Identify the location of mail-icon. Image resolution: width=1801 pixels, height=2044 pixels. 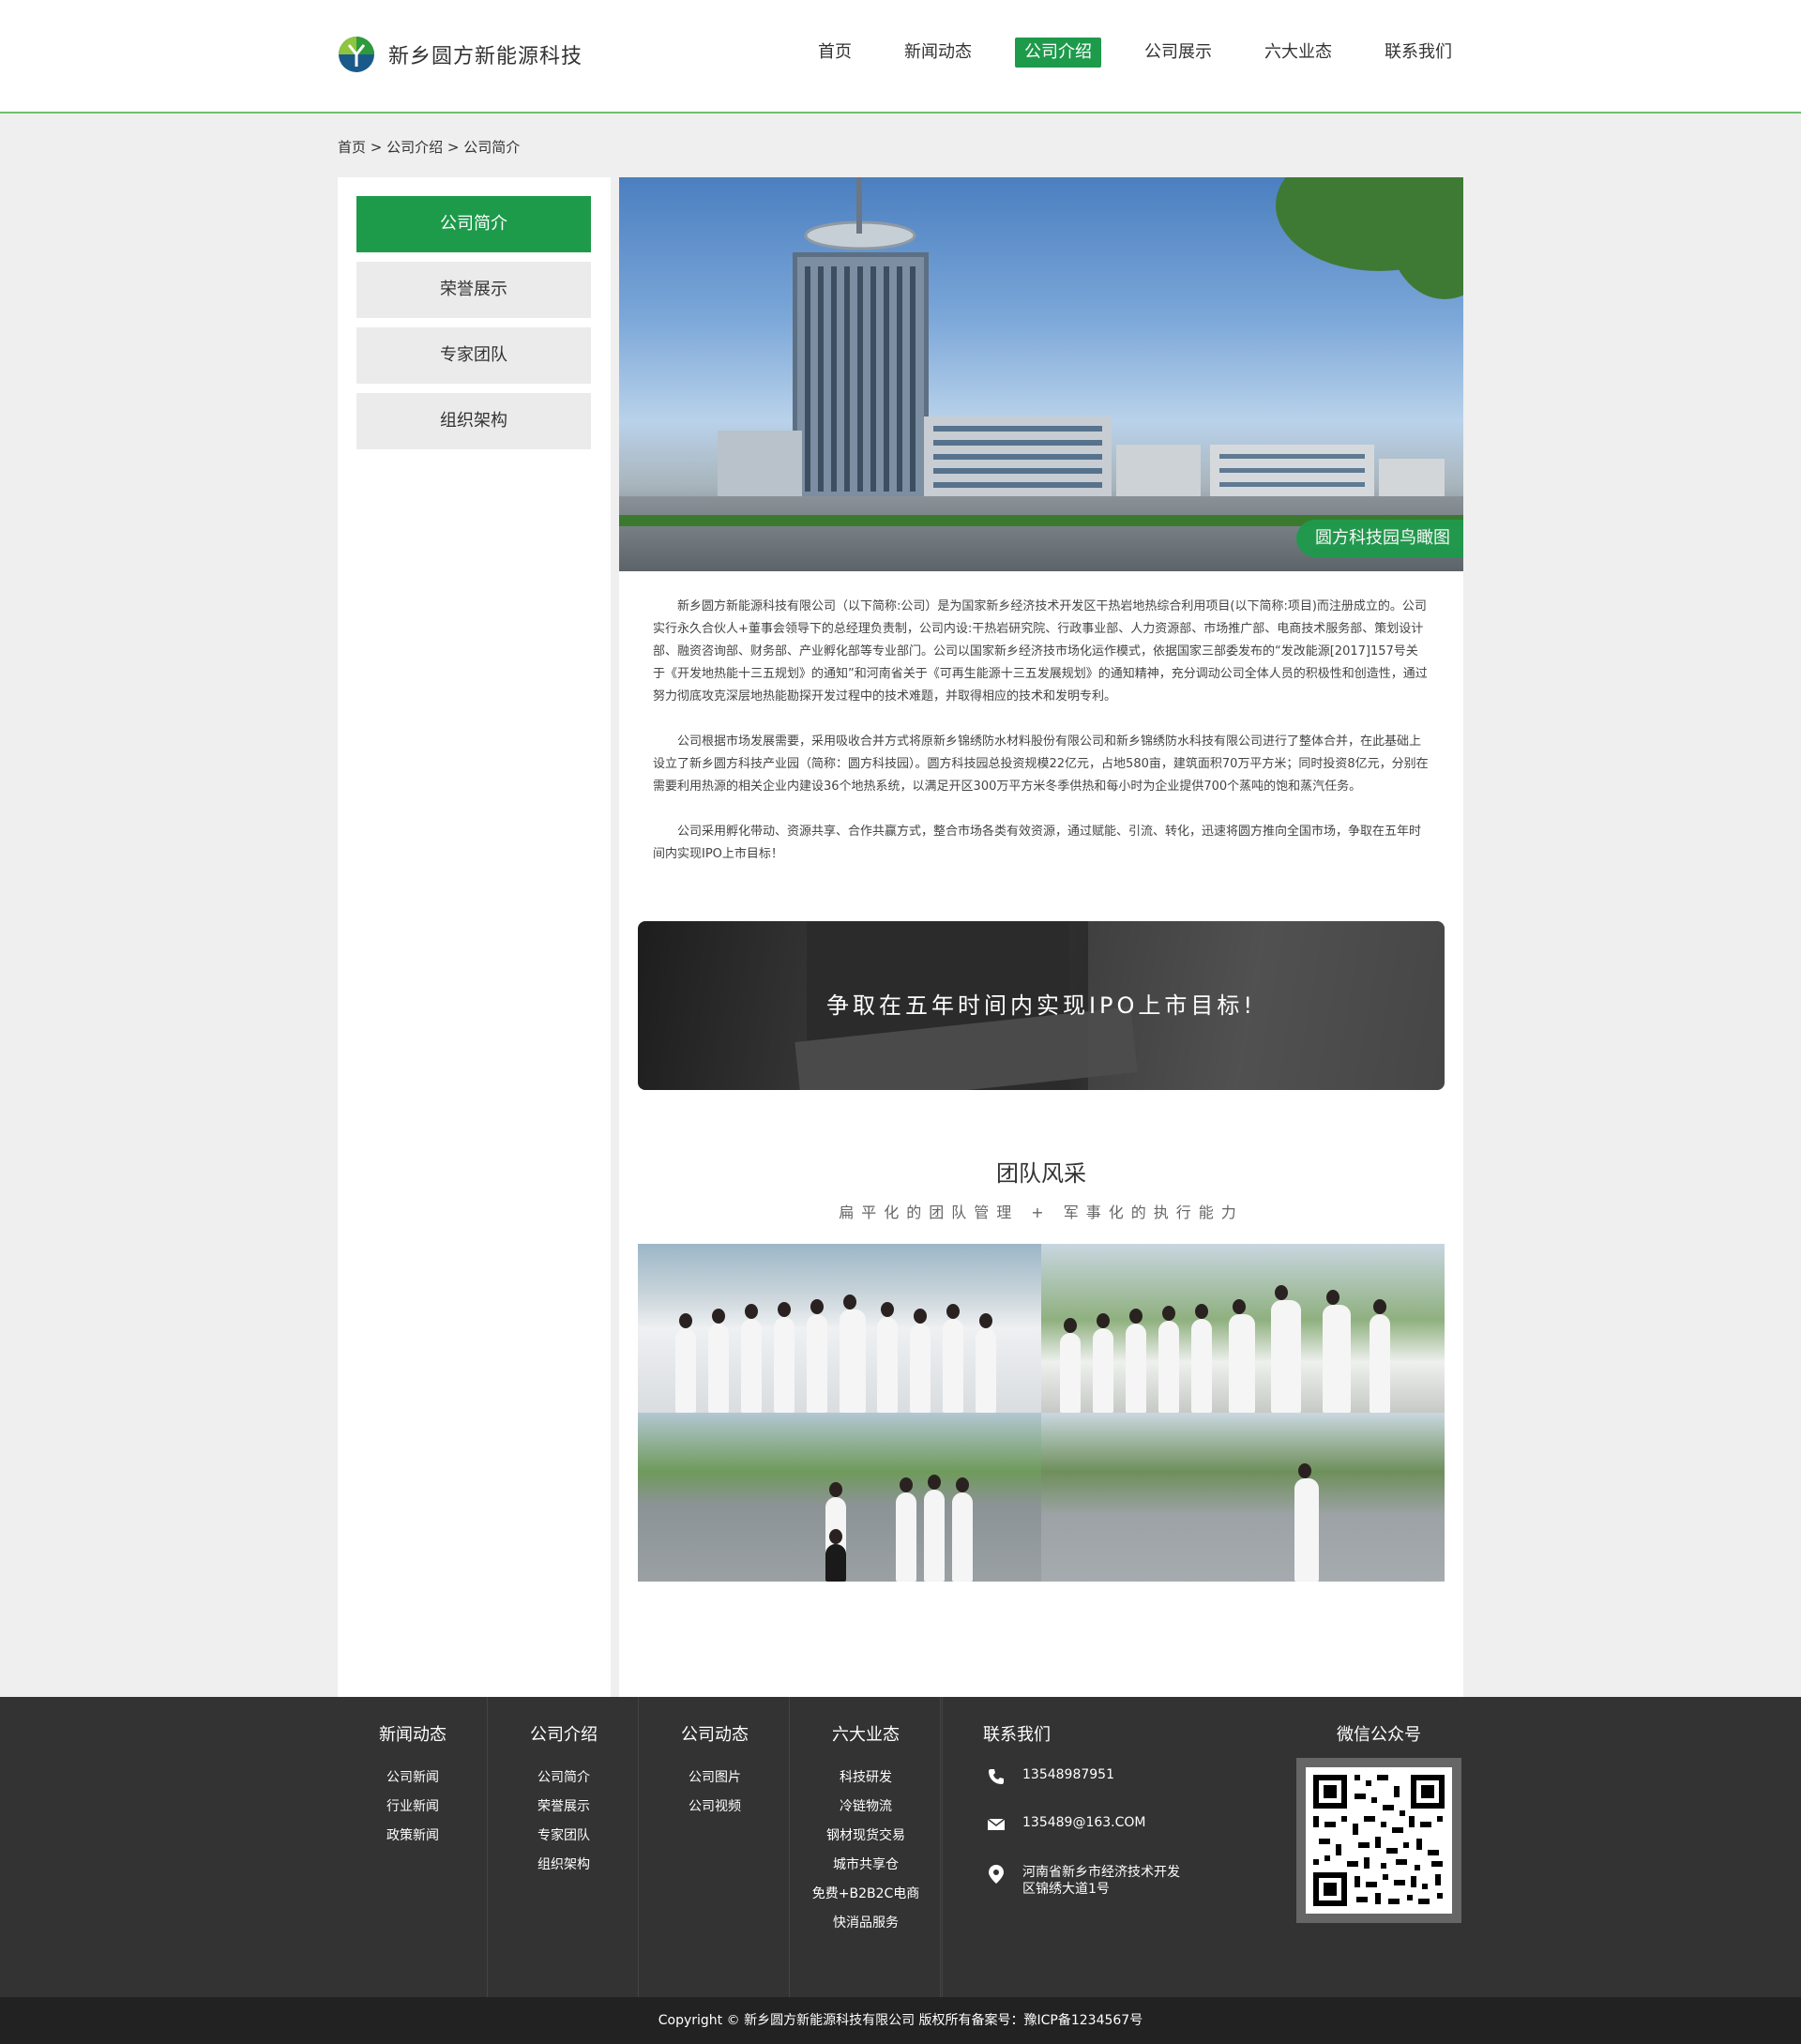
(996, 1824).